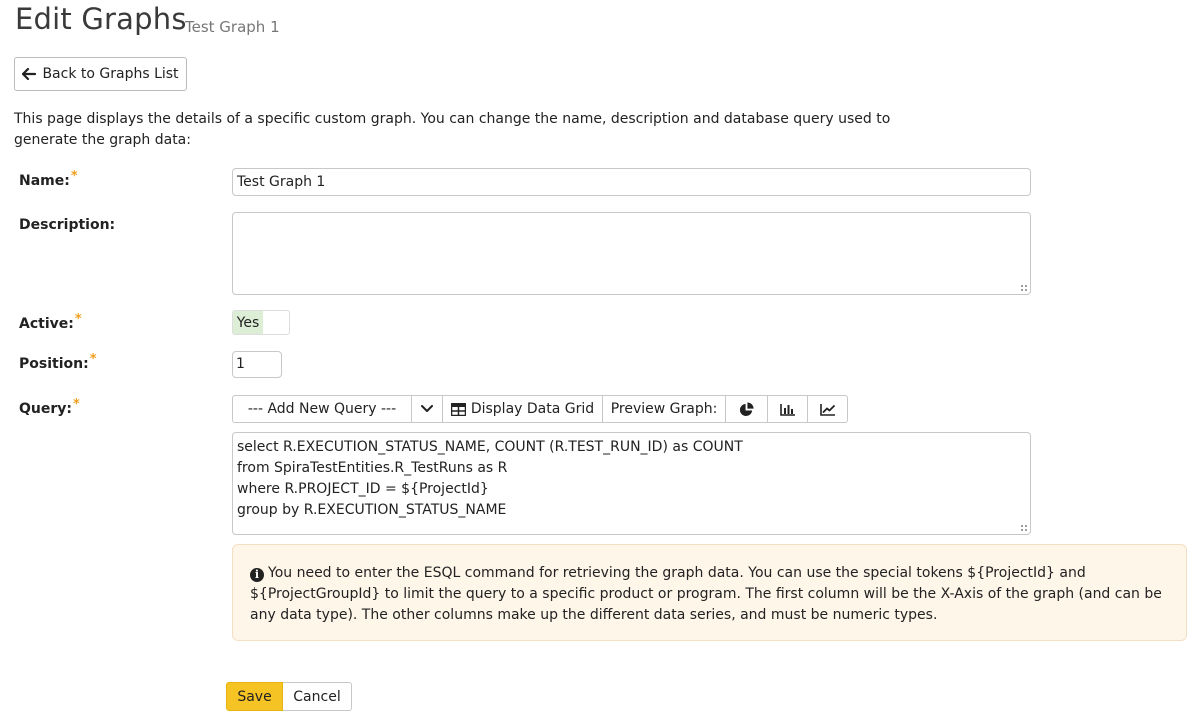  What do you see at coordinates (317, 696) in the screenshot?
I see `cancel-button: Cancel` at bounding box center [317, 696].